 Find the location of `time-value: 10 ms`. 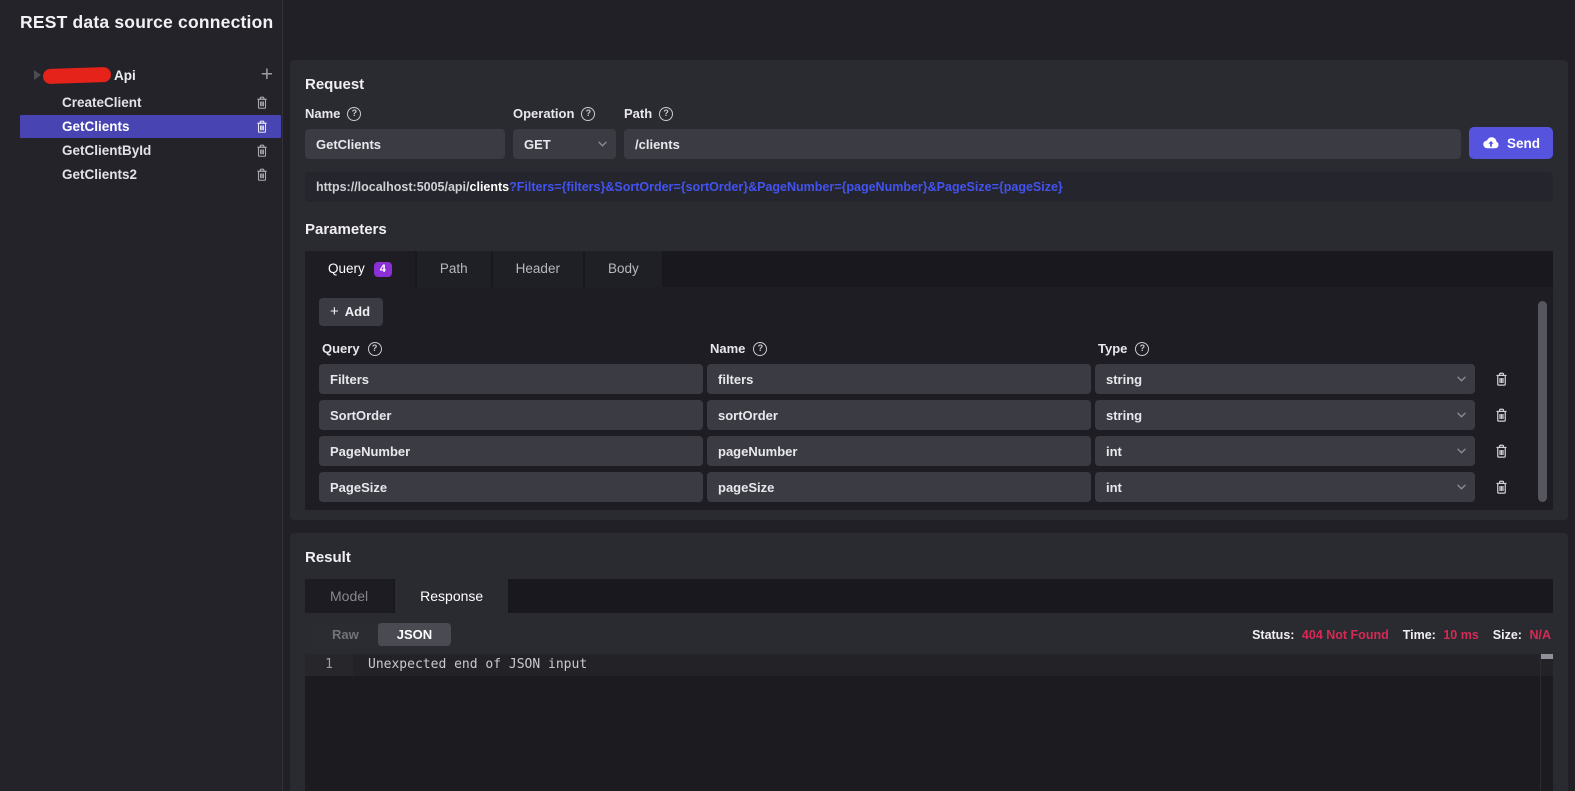

time-value: 10 ms is located at coordinates (1461, 634).